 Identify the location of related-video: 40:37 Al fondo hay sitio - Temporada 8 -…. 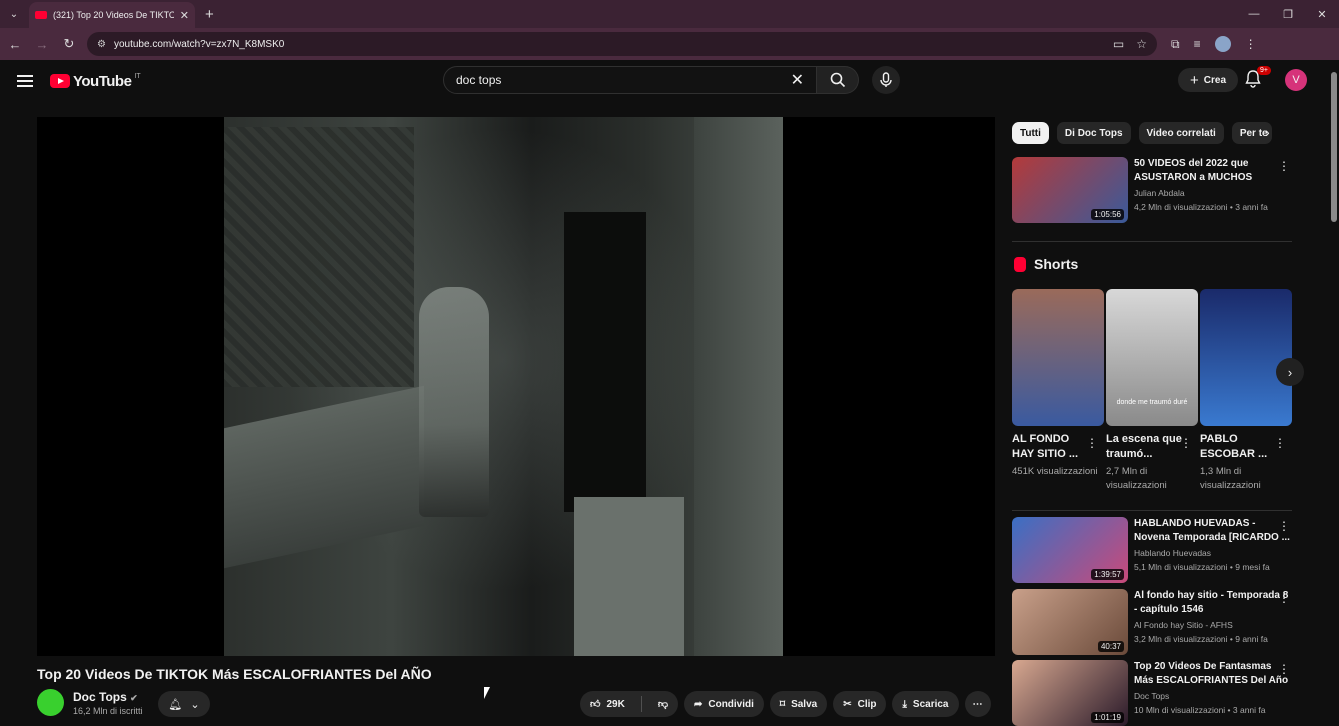
(1152, 622).